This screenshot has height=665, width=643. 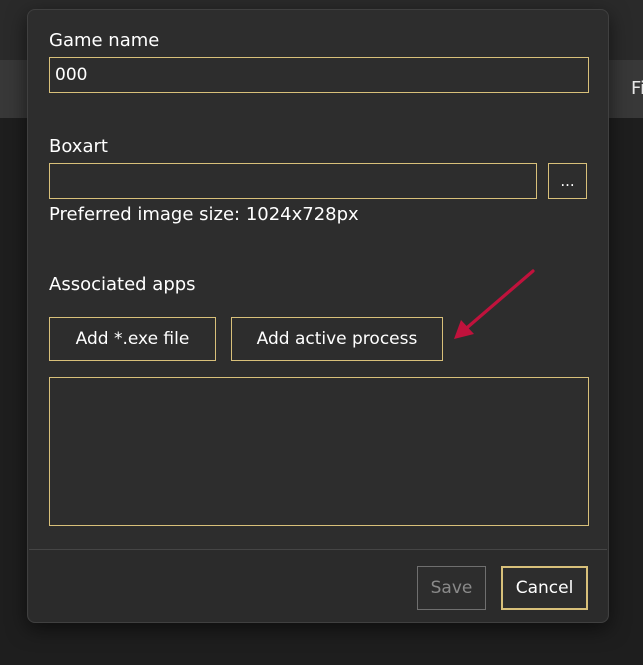 I want to click on associated-apps-label: Associated apps, so click(x=122, y=284).